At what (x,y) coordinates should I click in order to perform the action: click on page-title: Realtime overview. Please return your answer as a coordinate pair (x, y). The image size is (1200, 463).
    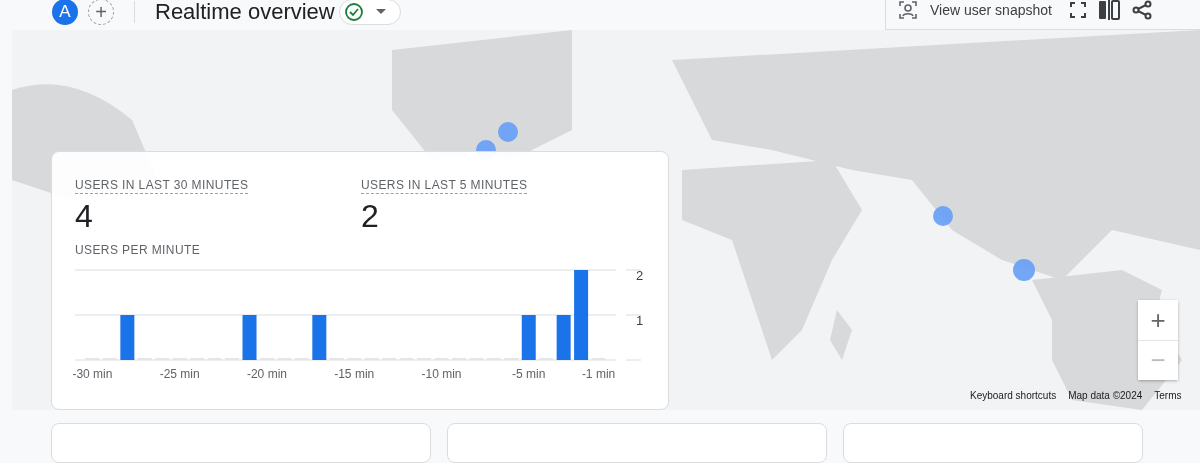
    Looking at the image, I should click on (245, 12).